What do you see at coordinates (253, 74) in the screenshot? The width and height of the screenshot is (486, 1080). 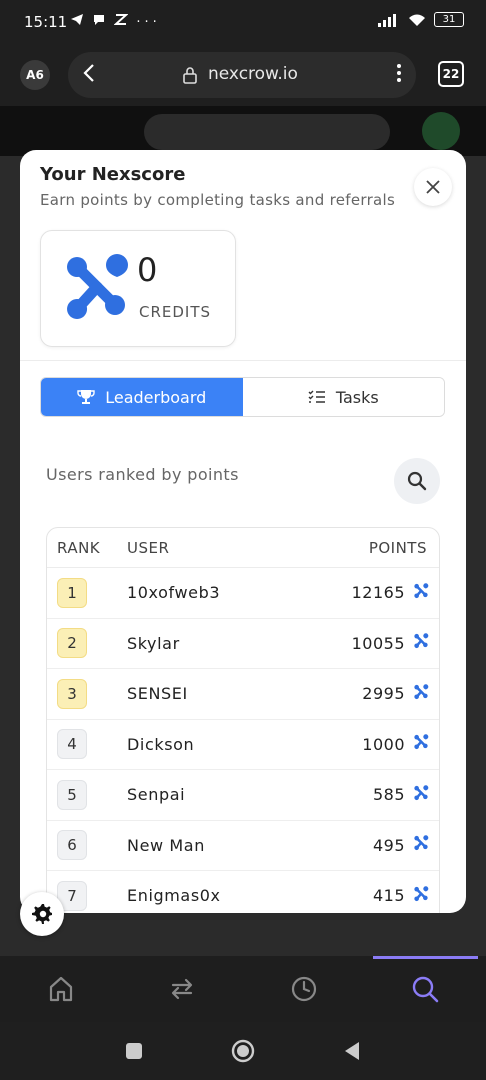 I see `url-text: nexcrow.io` at bounding box center [253, 74].